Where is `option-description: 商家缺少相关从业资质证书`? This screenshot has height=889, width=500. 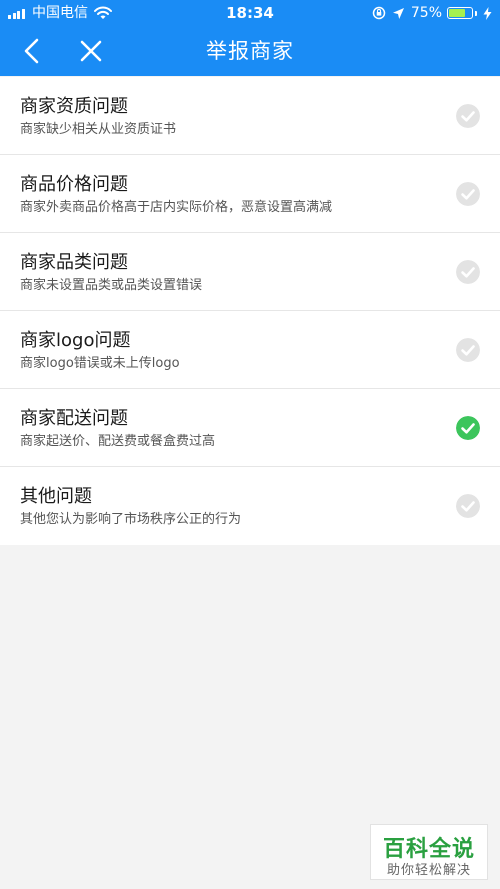 option-description: 商家缺少相关从业资质证书 is located at coordinates (98, 129).